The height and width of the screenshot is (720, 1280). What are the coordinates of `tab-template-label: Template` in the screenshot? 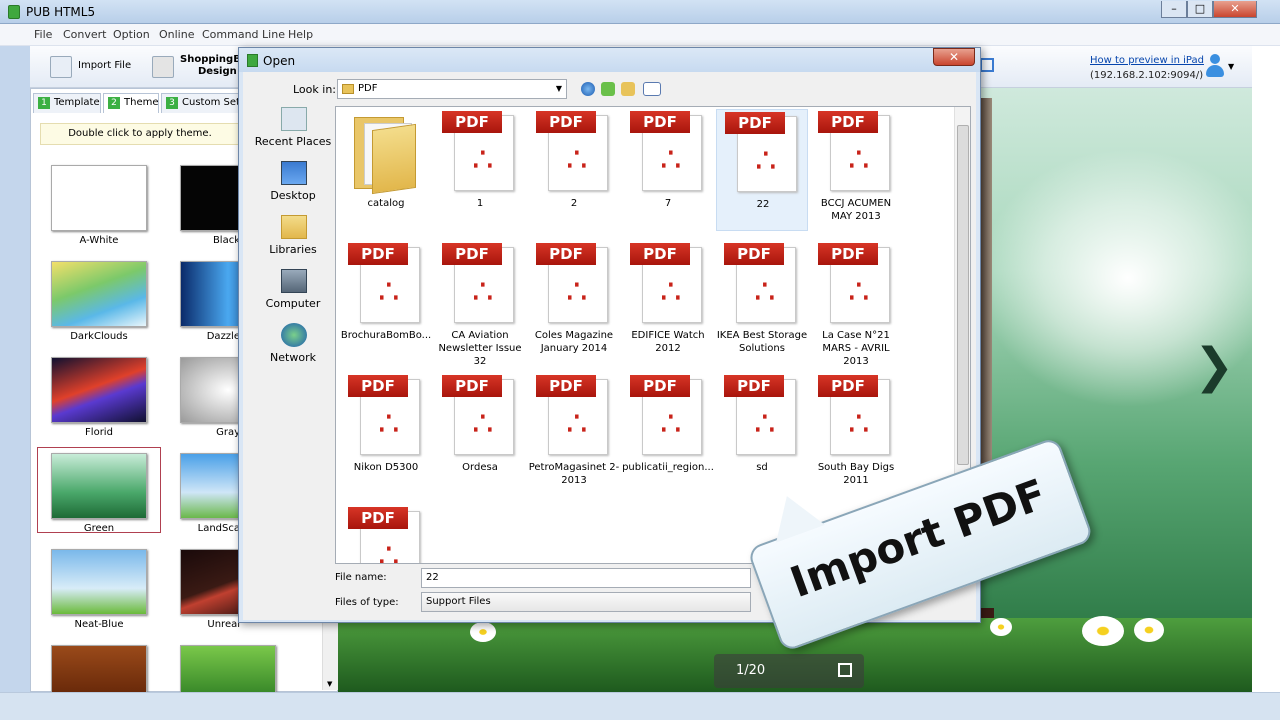 It's located at (77, 102).